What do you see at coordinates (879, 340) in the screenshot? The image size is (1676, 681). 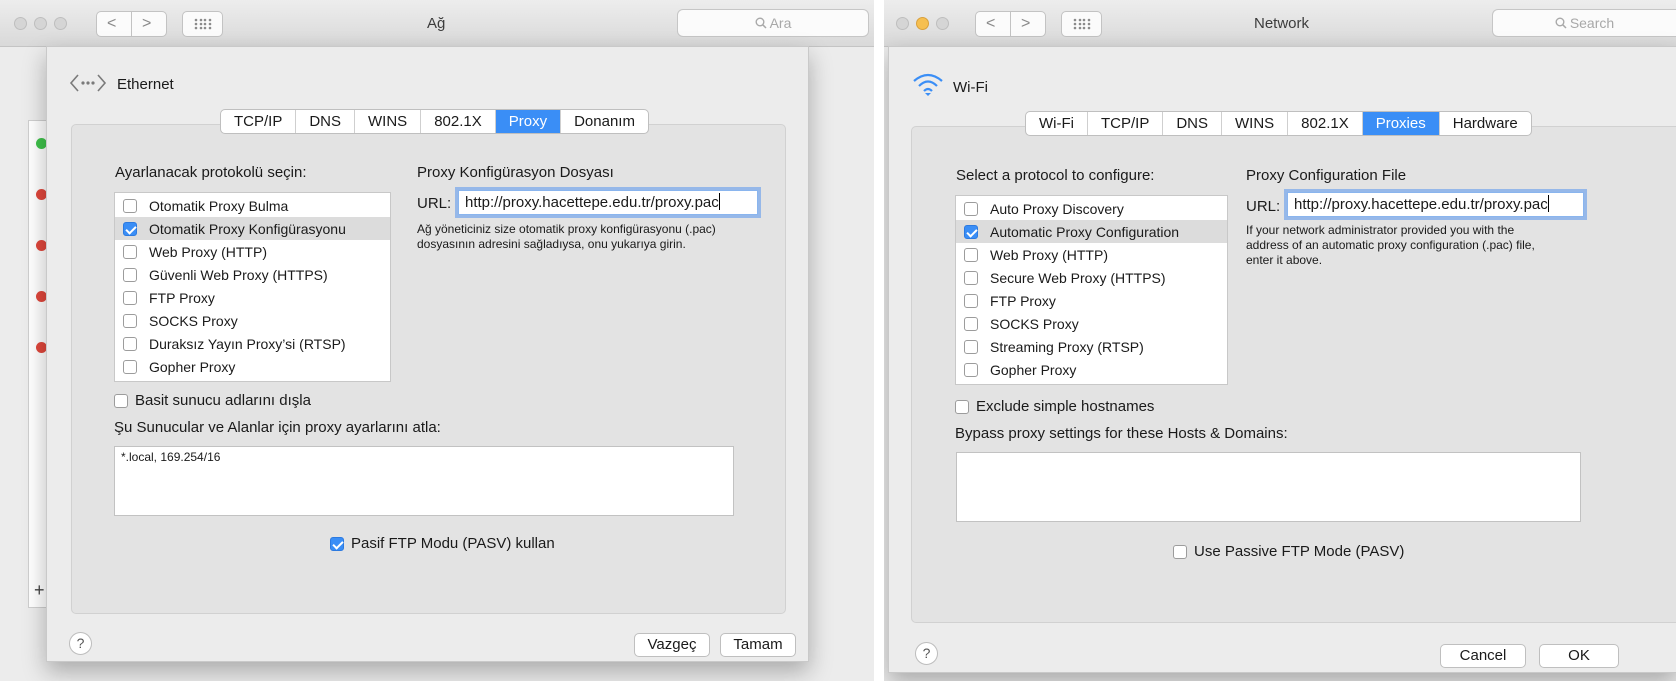 I see `window-gap` at bounding box center [879, 340].